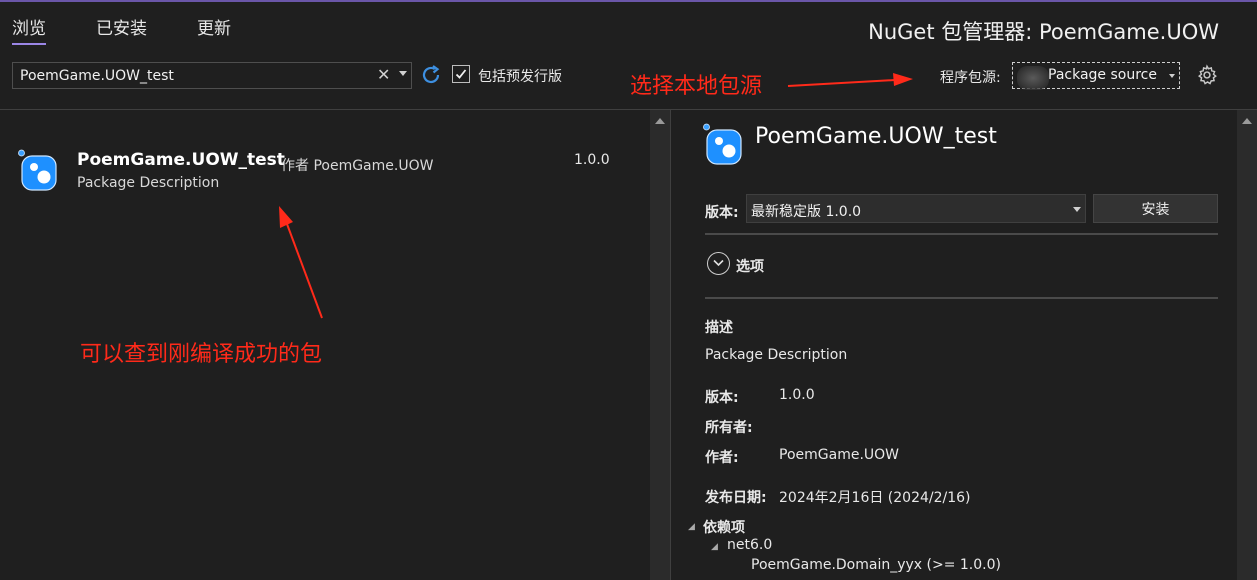 The width and height of the screenshot is (1257, 580). I want to click on publish-date-value: 2024年2月16日 (2024/2/16), so click(875, 498).